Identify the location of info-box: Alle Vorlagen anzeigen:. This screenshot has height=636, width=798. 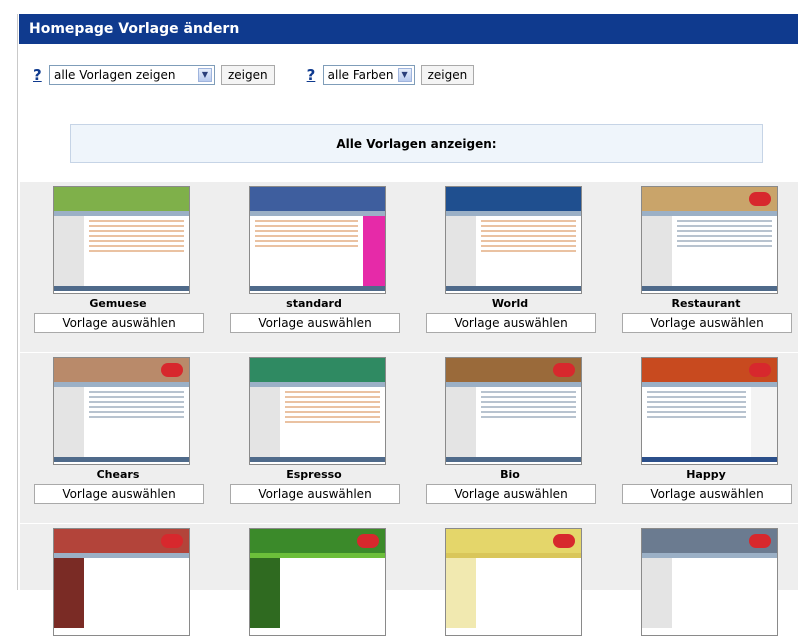
(416, 143).